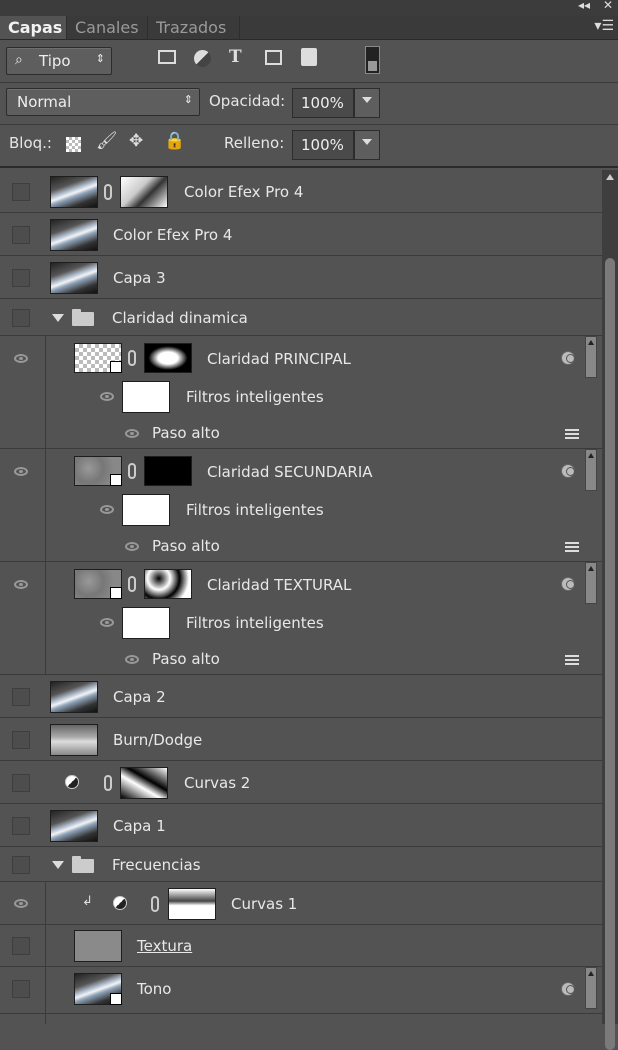 The height and width of the screenshot is (1050, 618). I want to click on adjustment-layer-row: Curvas 2, so click(301, 782).